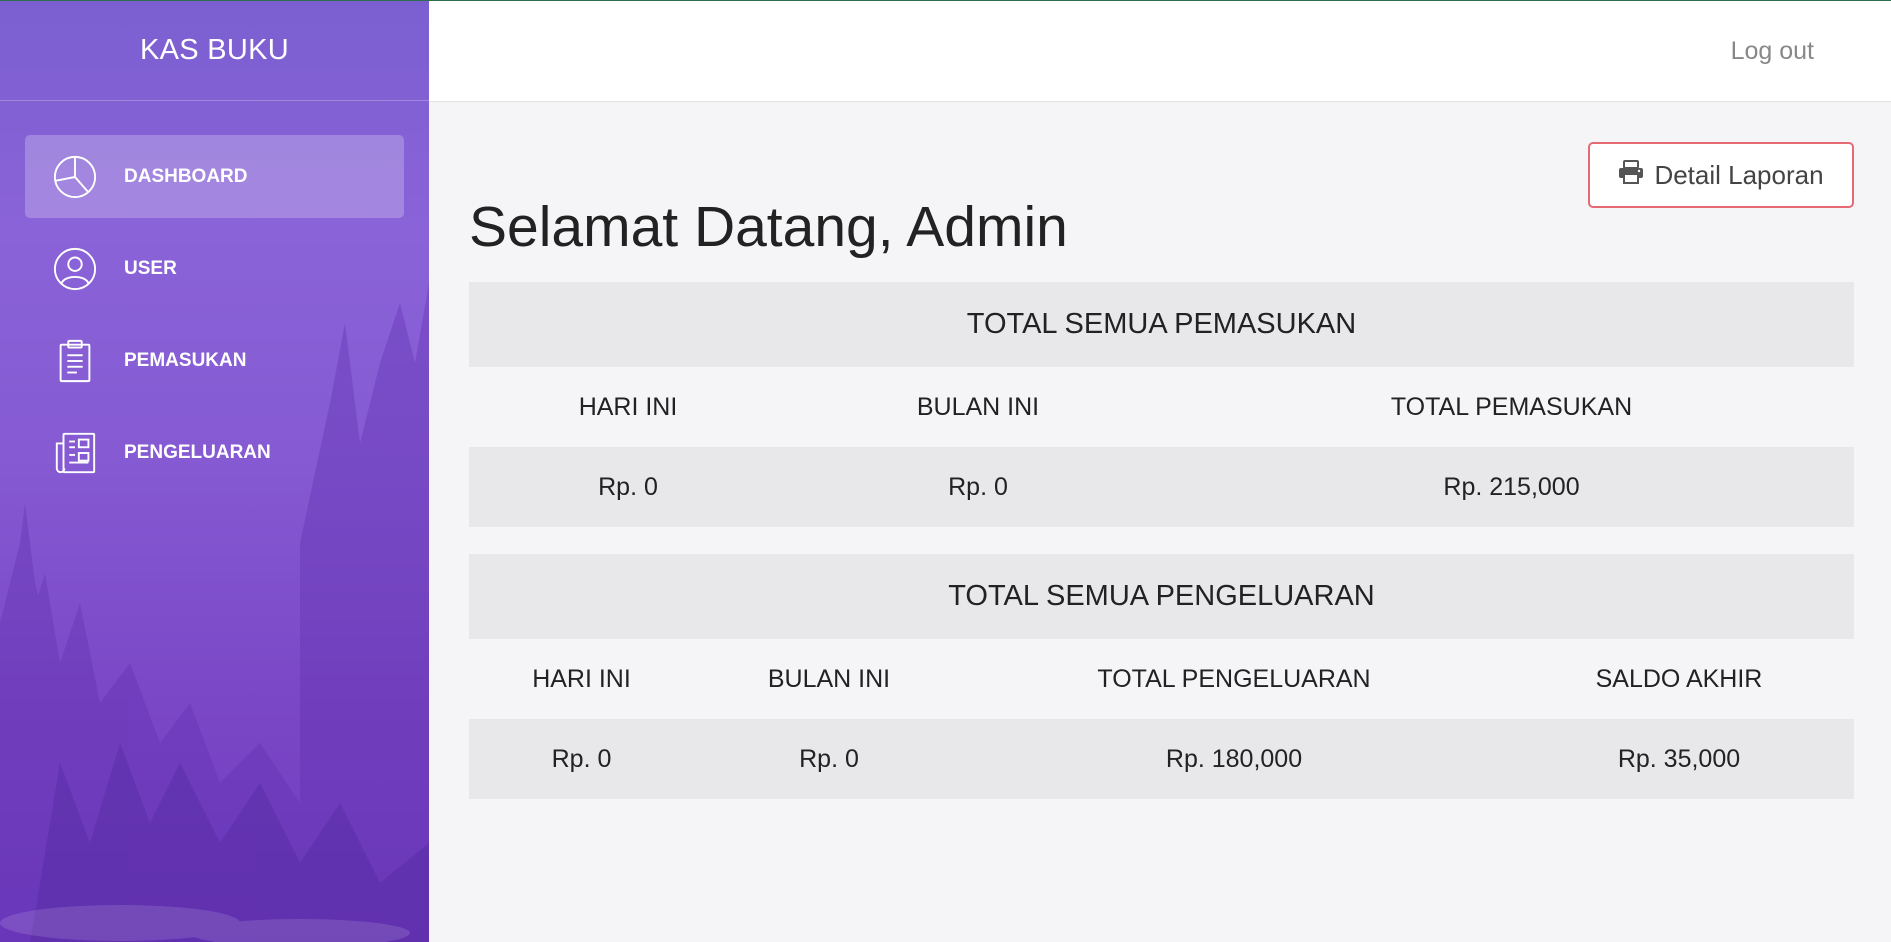 The image size is (1891, 942). I want to click on column-header: TOTAL PEMASUKAN, so click(1511, 406).